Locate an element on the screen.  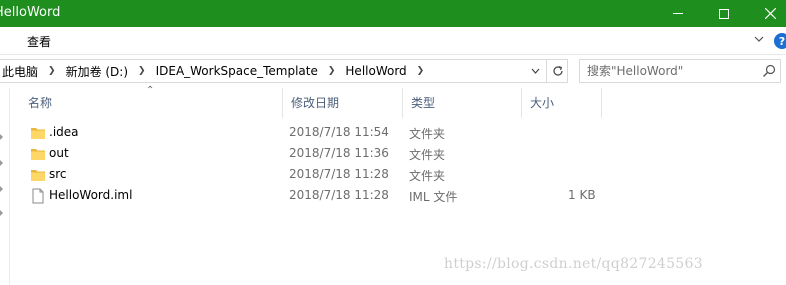
file-name: .idea is located at coordinates (64, 132).